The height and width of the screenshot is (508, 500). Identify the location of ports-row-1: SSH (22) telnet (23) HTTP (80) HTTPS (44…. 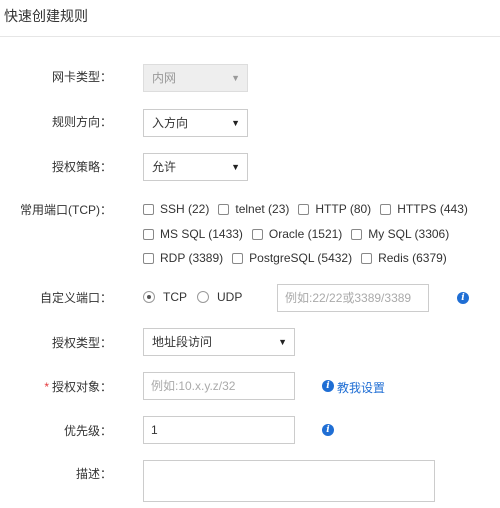
(310, 209).